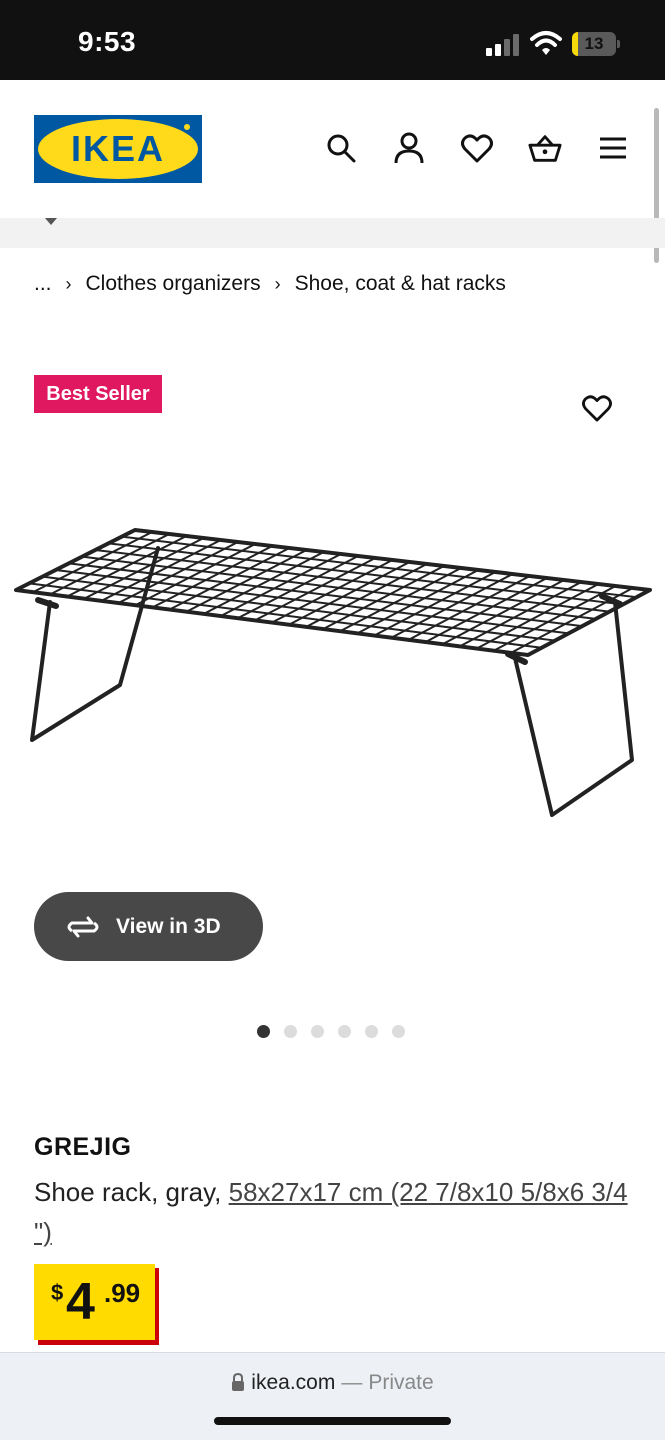 This screenshot has width=665, height=1440. I want to click on ikea-logo: IKEA, so click(118, 149).